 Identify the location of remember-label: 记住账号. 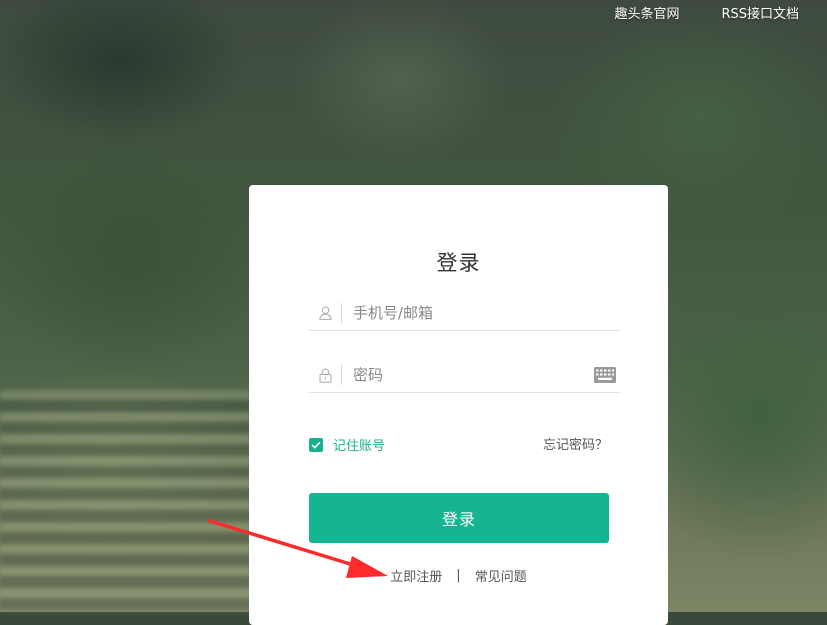
(359, 446).